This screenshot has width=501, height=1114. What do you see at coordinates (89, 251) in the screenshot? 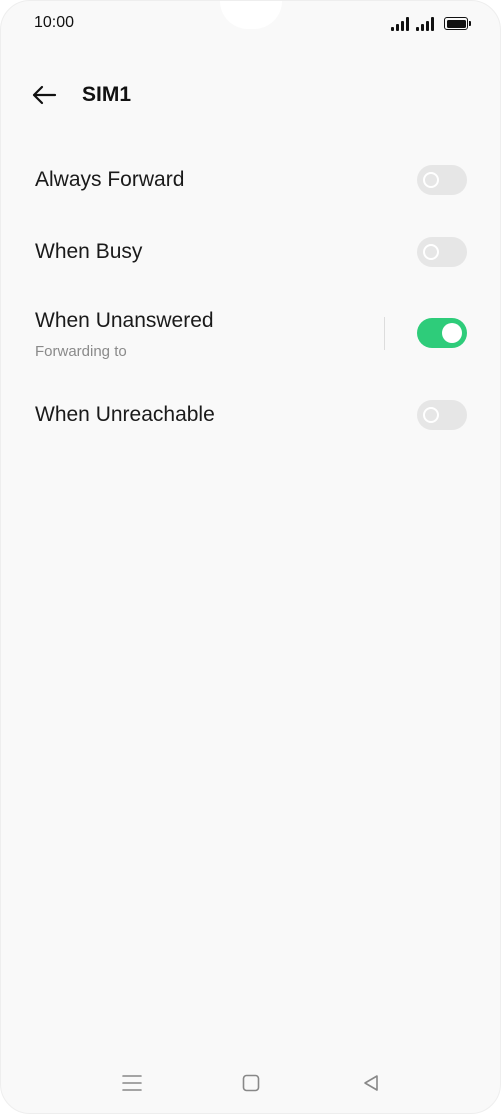
I see `list-item-label: When Busy` at bounding box center [89, 251].